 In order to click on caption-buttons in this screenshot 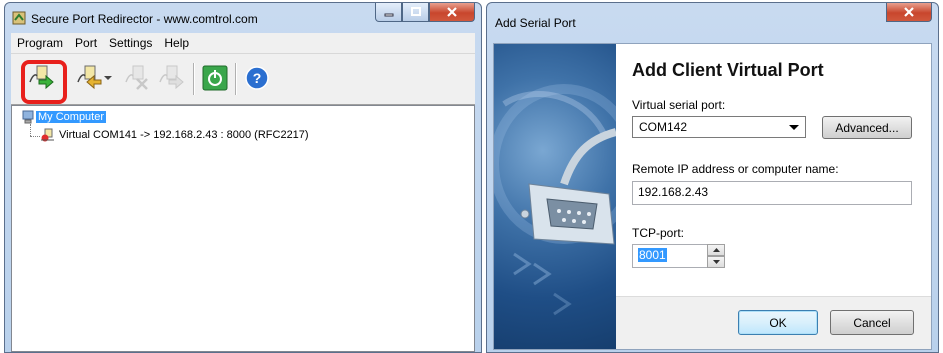, I will do `click(425, 13)`.